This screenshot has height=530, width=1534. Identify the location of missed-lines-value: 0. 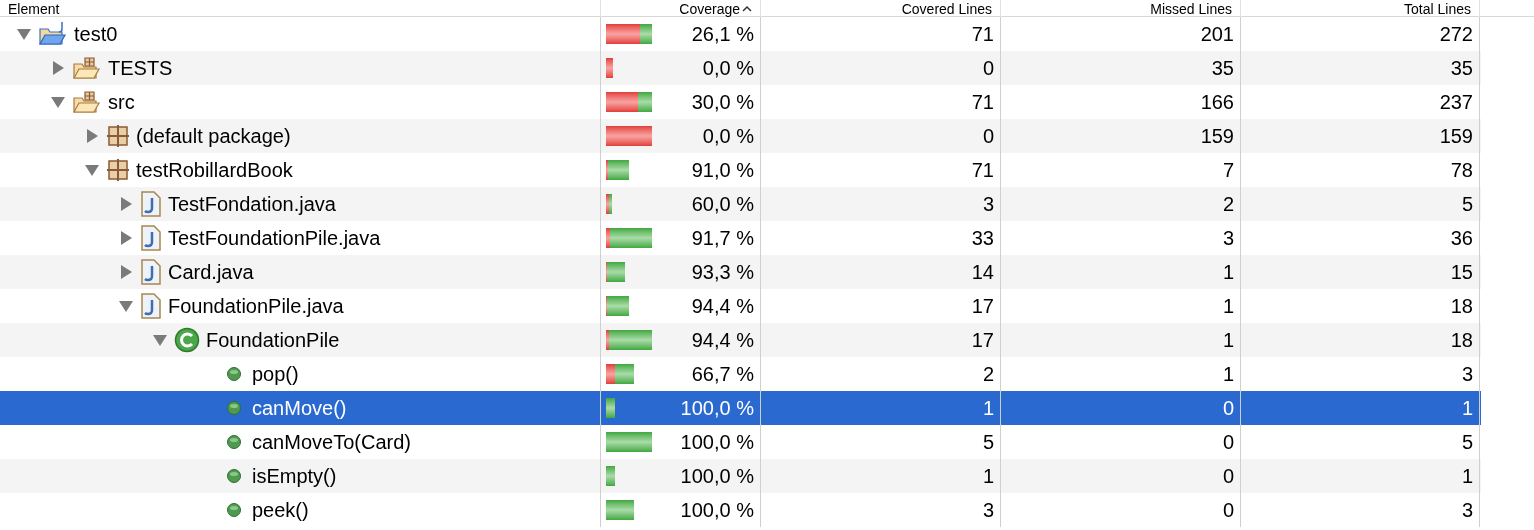
(1228, 476).